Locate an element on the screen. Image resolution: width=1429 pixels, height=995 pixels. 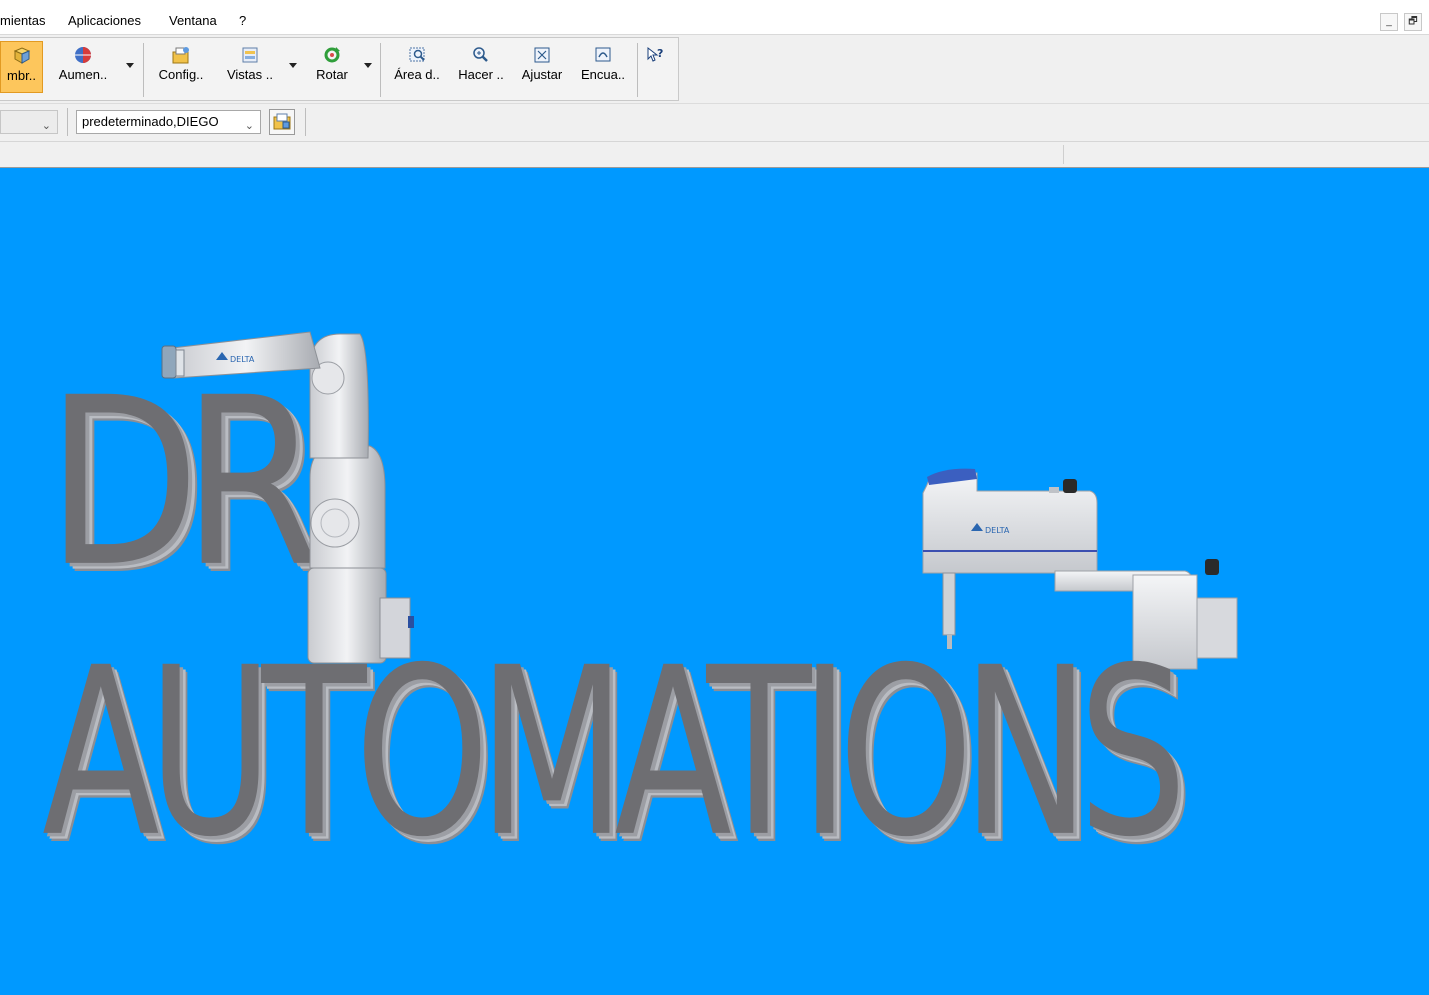
title-strip is located at coordinates (714, 4).